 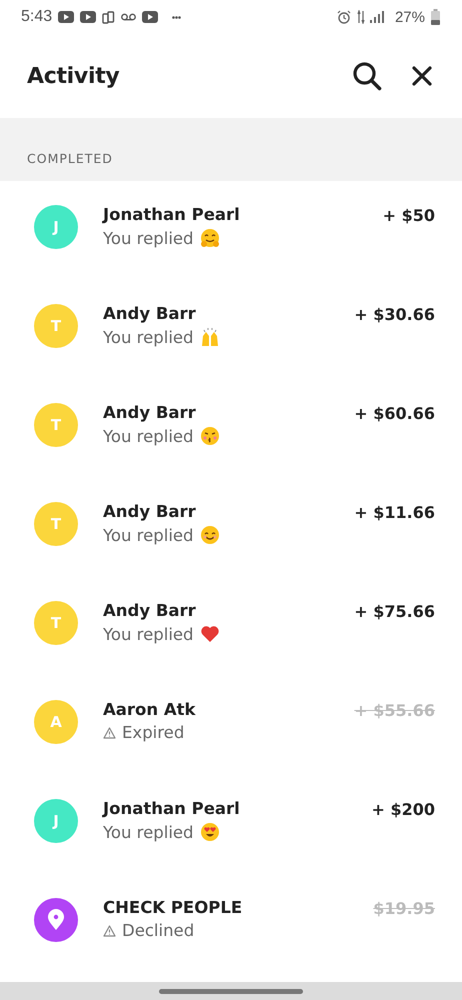 What do you see at coordinates (150, 709) in the screenshot?
I see `contact-name: Aaron Atk` at bounding box center [150, 709].